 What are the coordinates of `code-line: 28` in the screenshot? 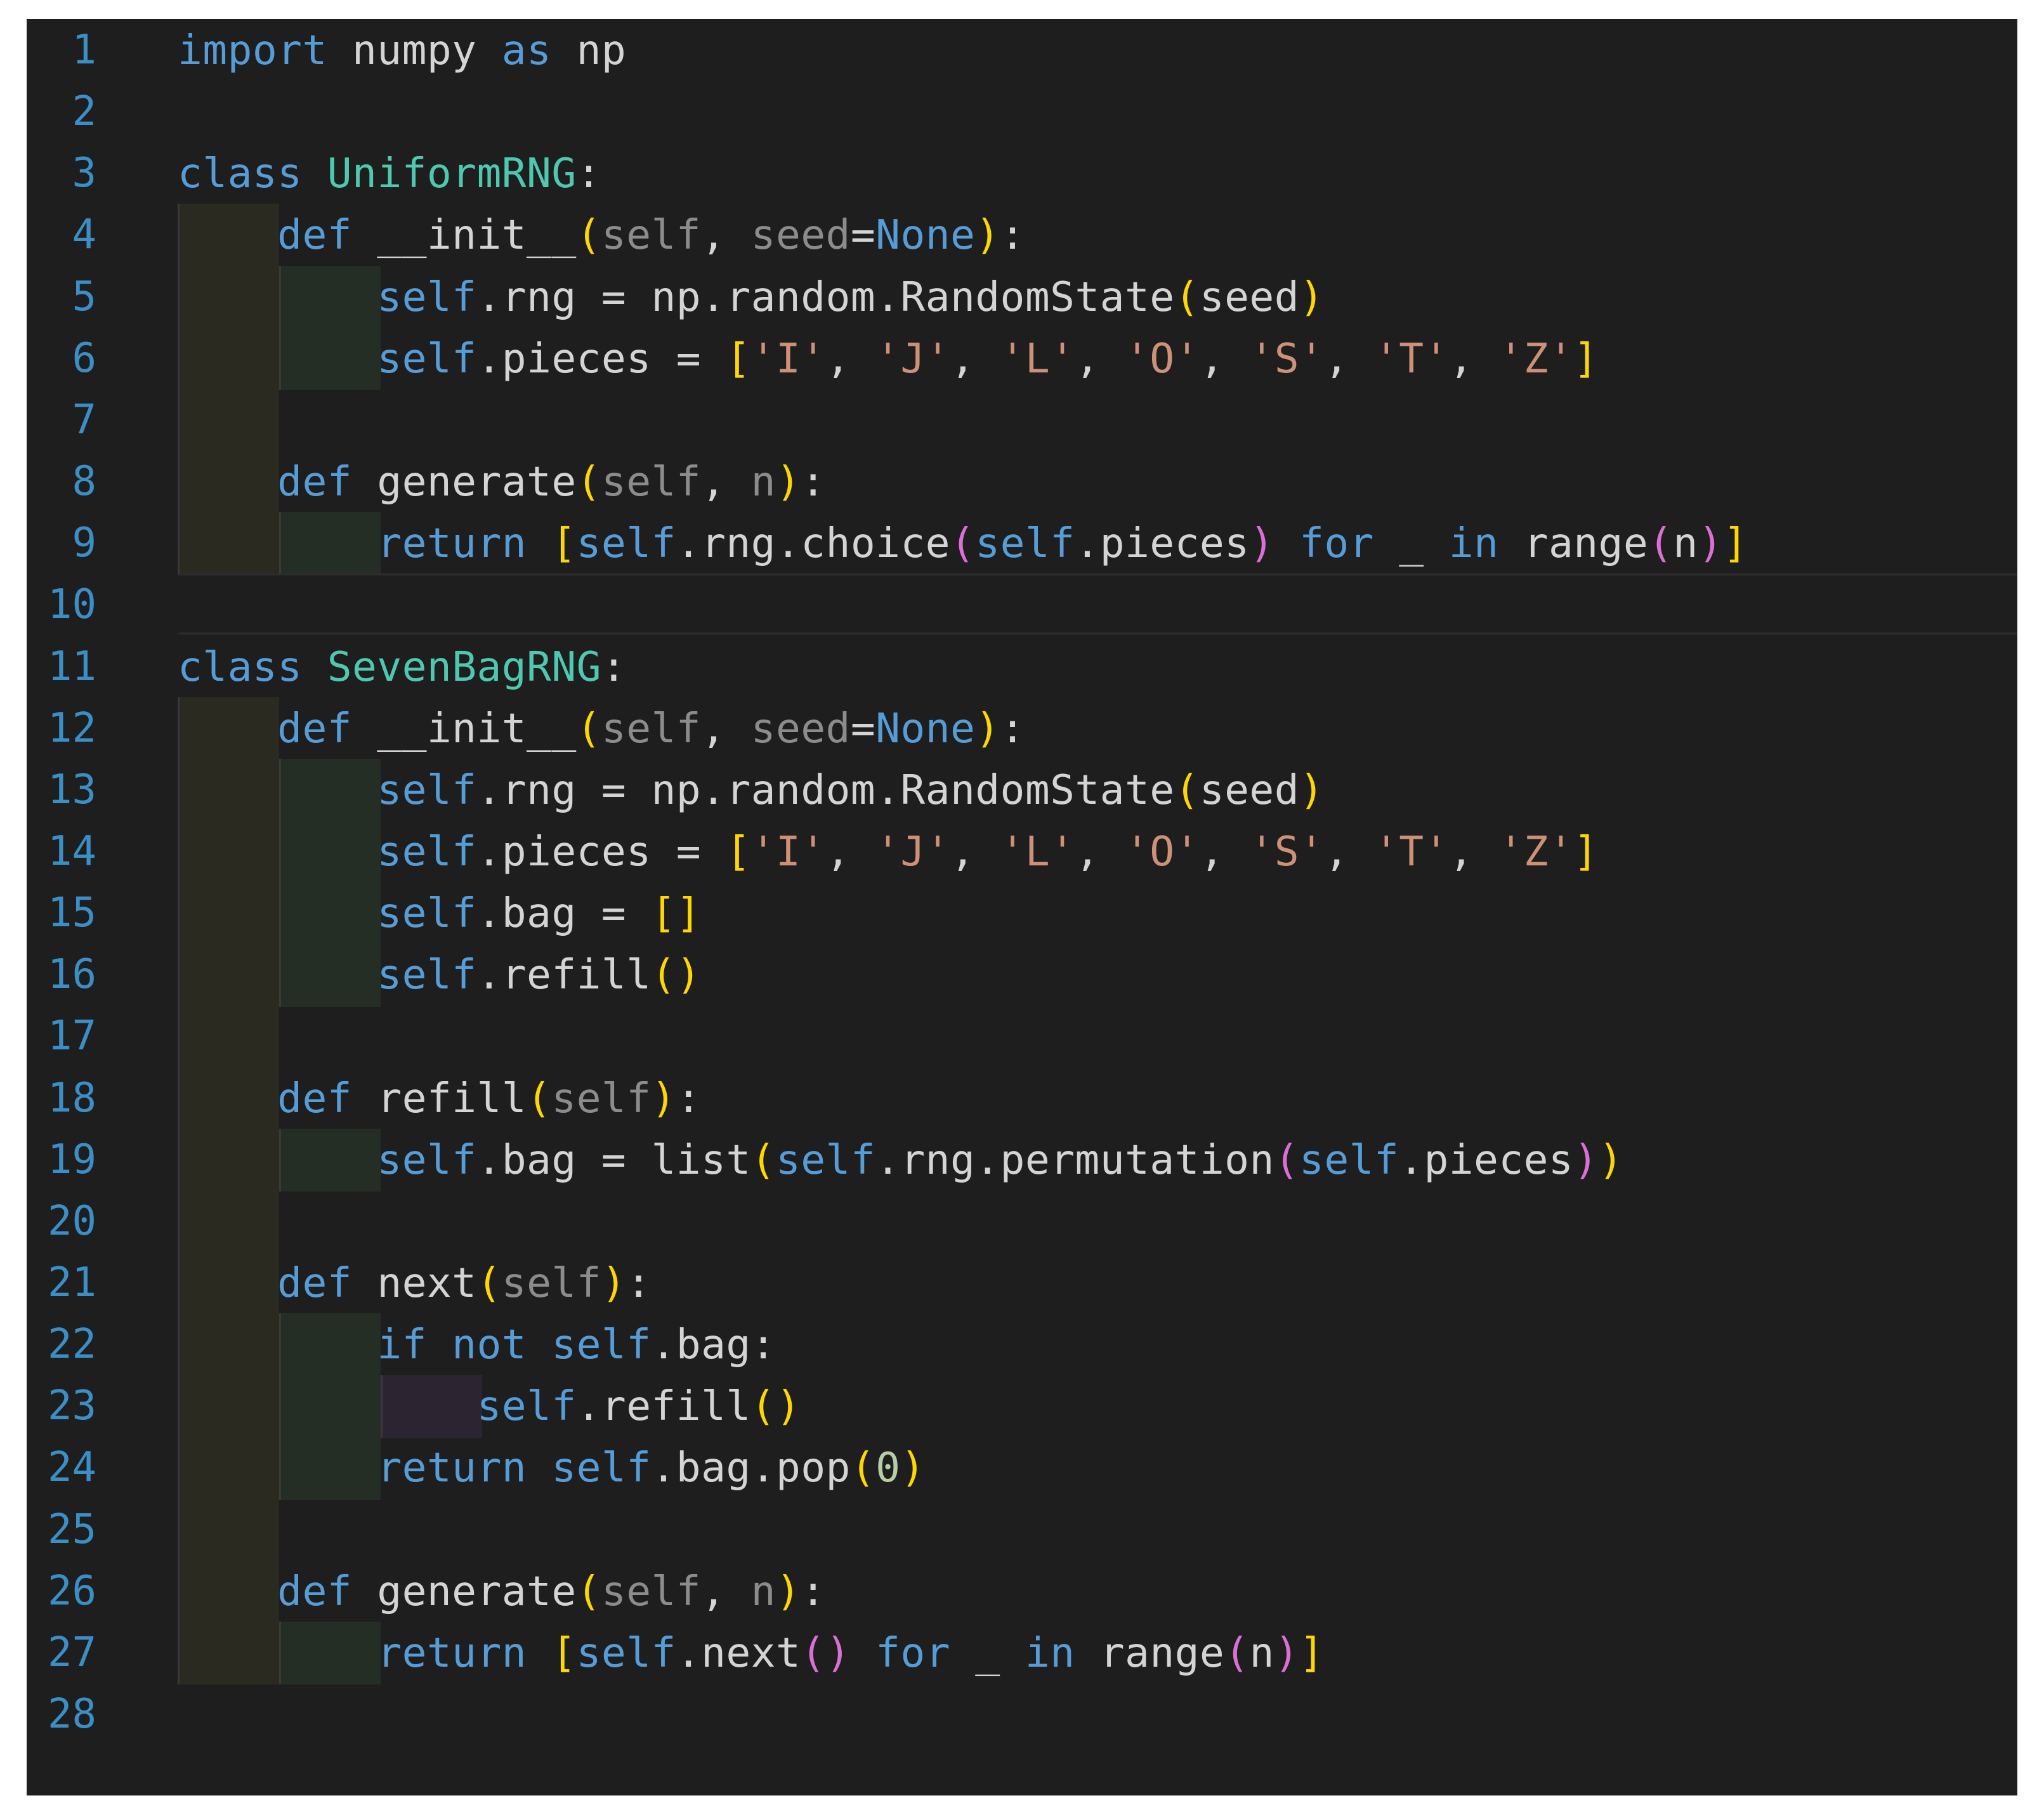 It's located at (1022, 1715).